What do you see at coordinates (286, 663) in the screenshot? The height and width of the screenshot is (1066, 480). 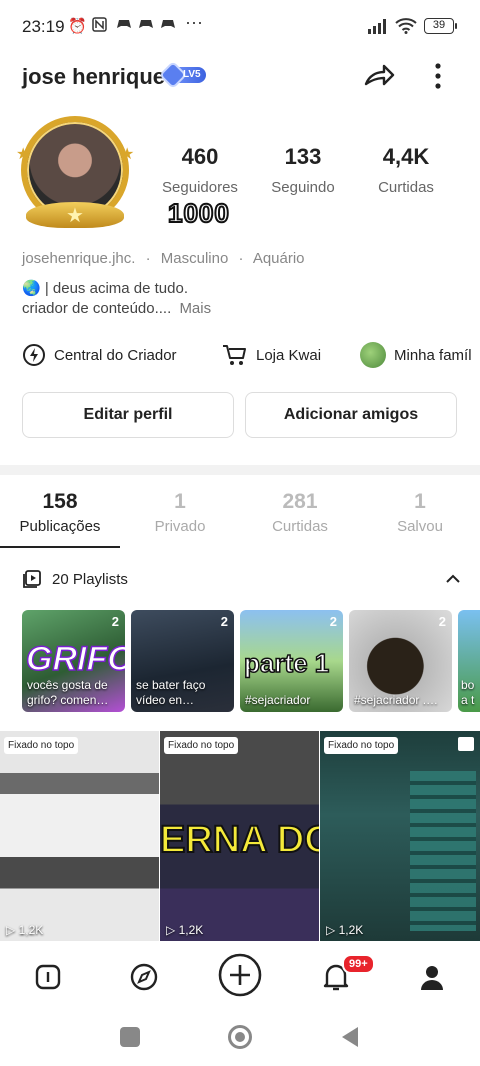 I see `playlist-overlay-text: parte 1` at bounding box center [286, 663].